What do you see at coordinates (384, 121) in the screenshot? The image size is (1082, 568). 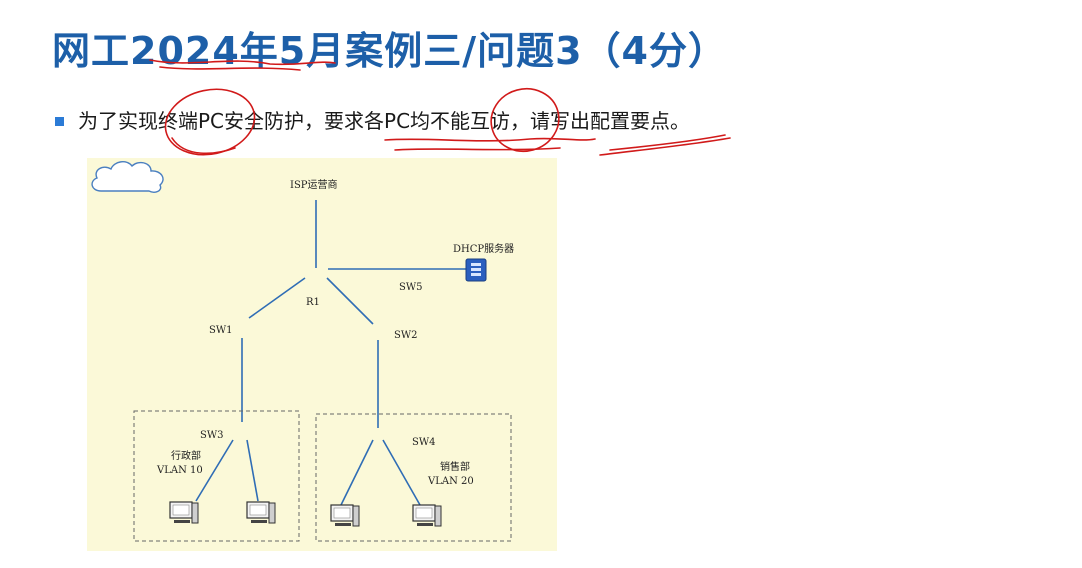 I see `bullet-text: 为了实现终端PC安全防护，要求各PC均不能互访，请写出配置要点。` at bounding box center [384, 121].